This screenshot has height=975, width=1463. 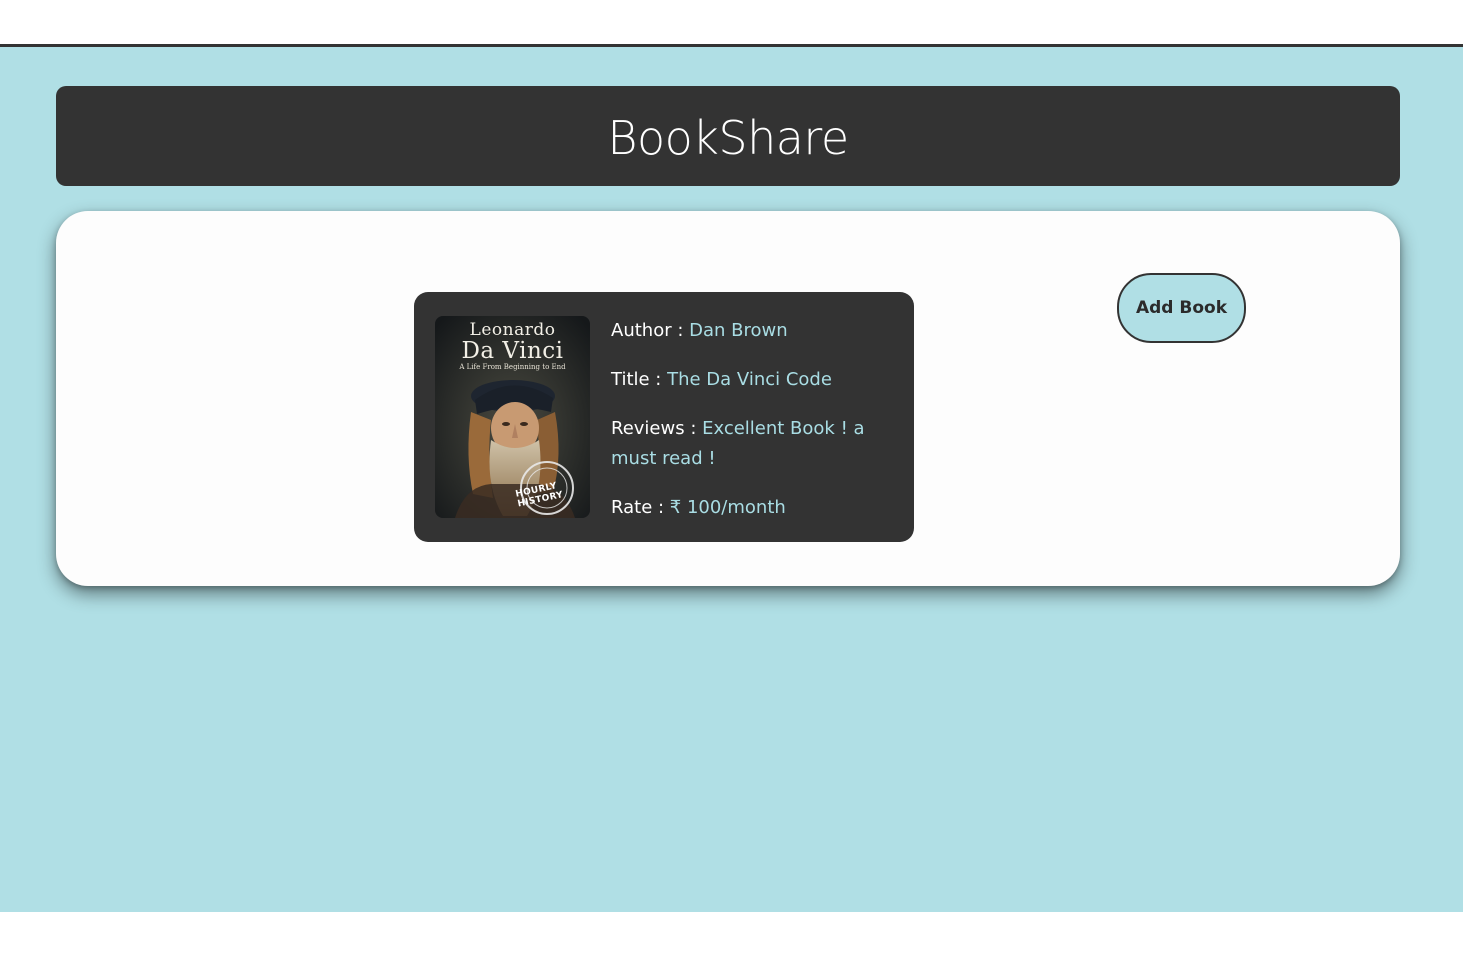 What do you see at coordinates (731, 23) in the screenshot?
I see `top-strip` at bounding box center [731, 23].